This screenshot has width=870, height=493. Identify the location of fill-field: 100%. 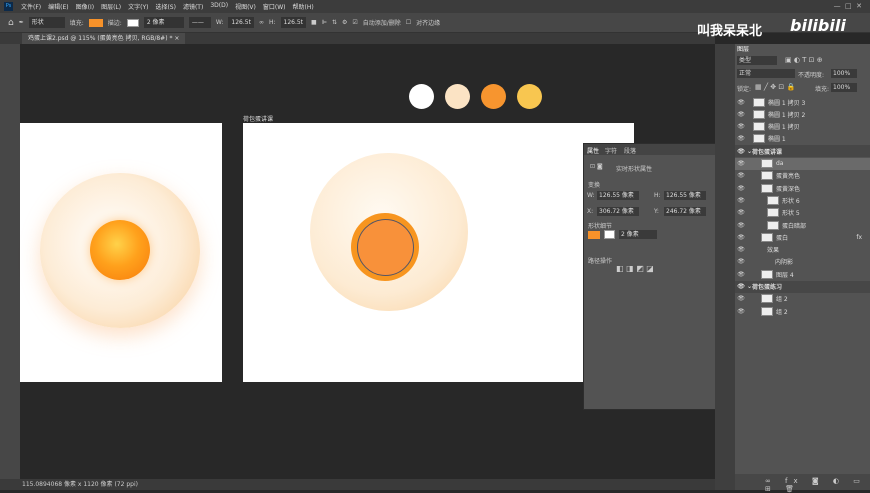
(844, 87).